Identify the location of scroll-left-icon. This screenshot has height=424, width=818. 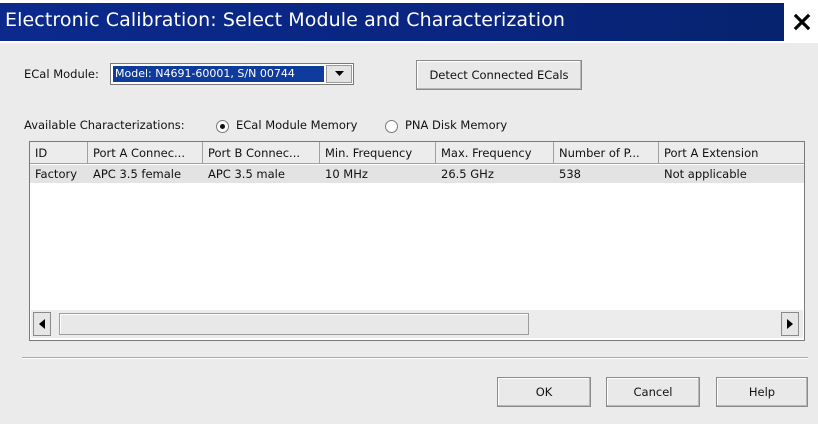
(42, 324).